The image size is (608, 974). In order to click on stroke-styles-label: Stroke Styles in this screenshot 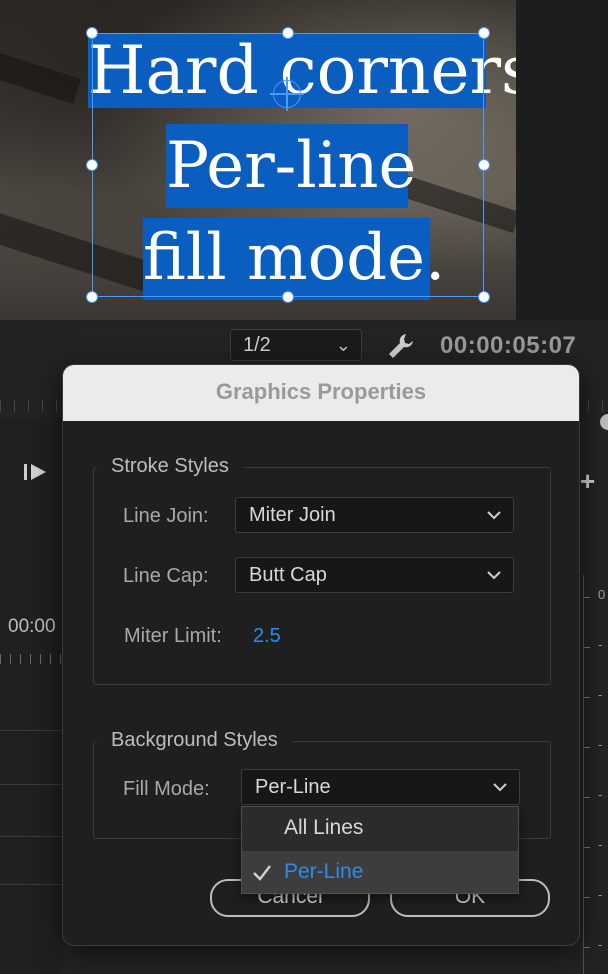, I will do `click(170, 466)`.